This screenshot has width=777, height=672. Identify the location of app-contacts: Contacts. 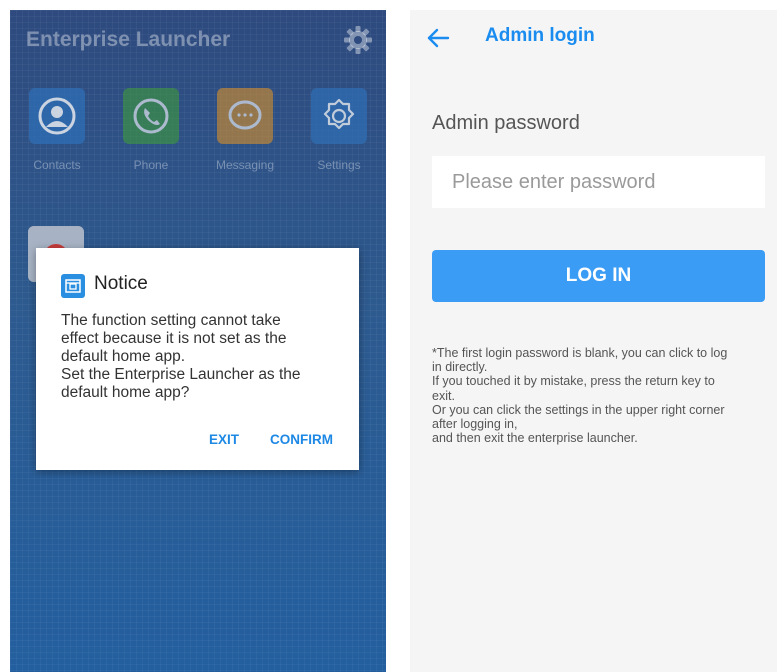
(57, 130).